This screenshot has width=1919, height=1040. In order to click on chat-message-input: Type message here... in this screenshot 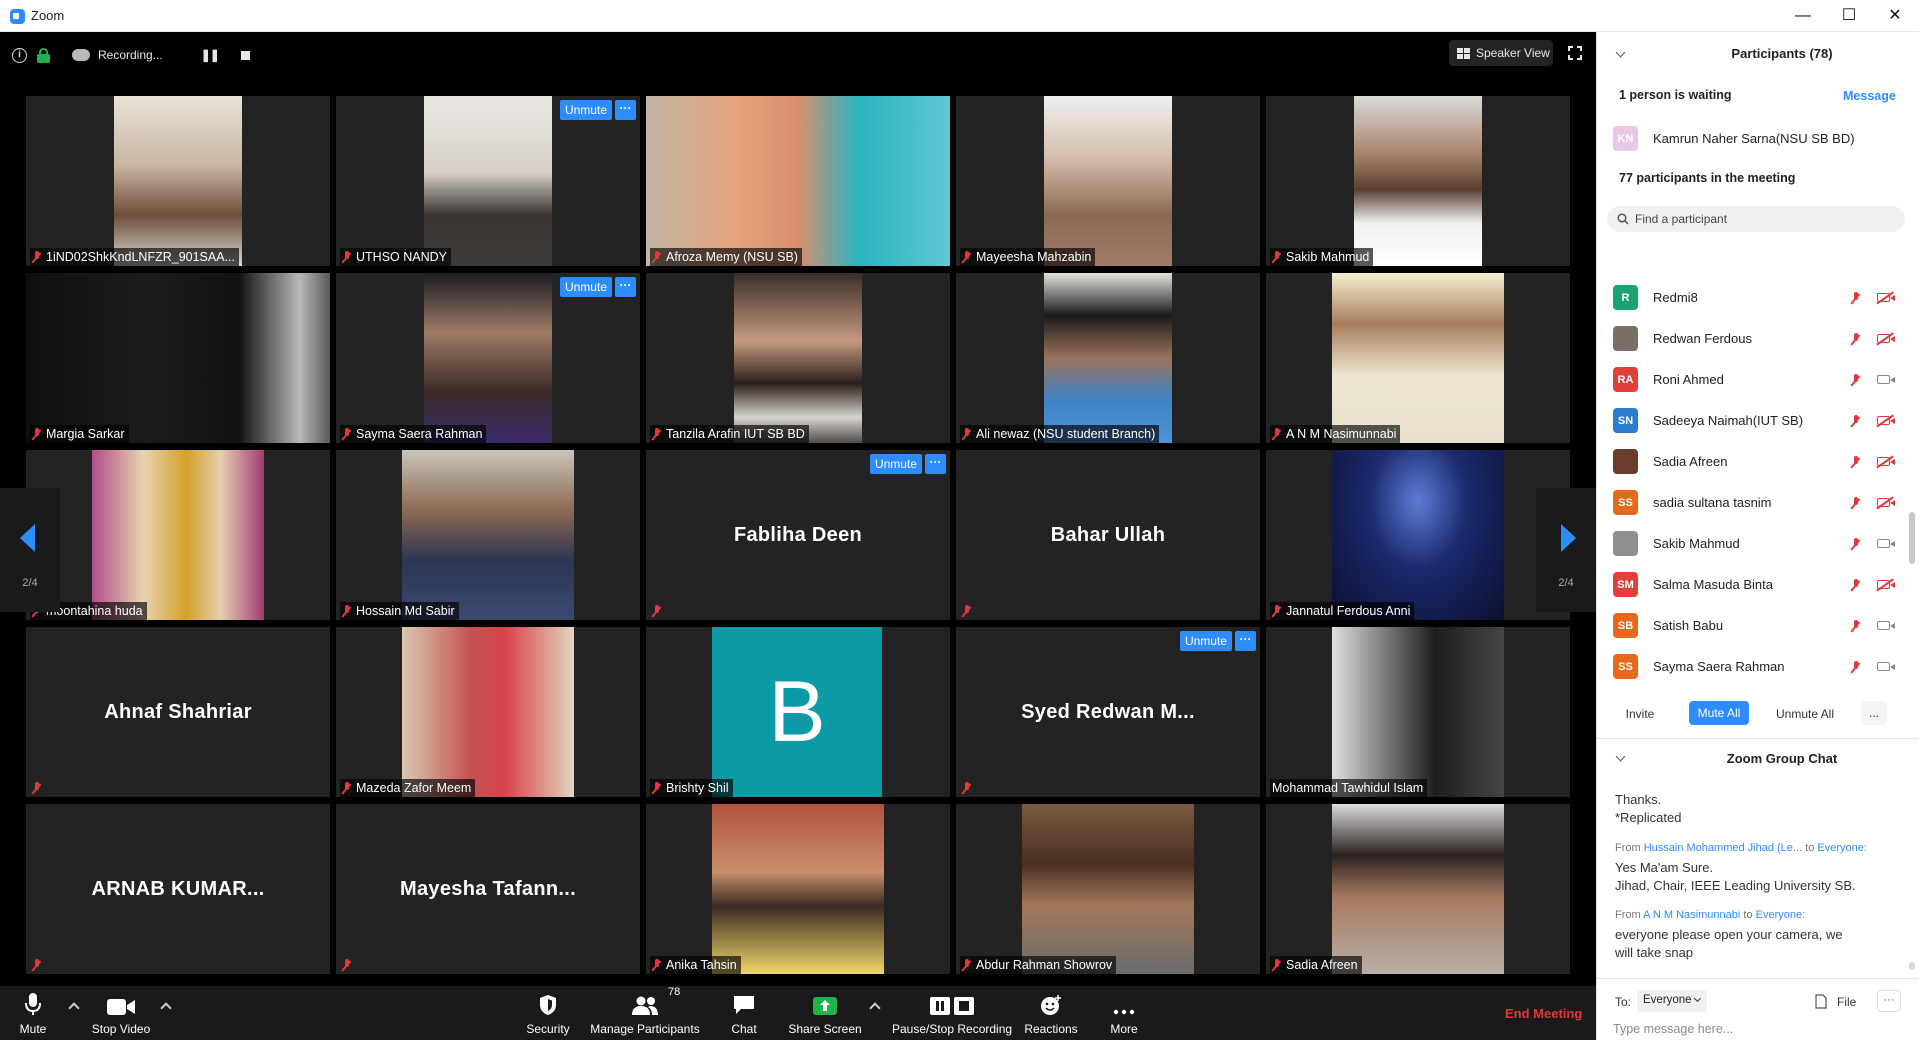, I will do `click(1758, 1031)`.